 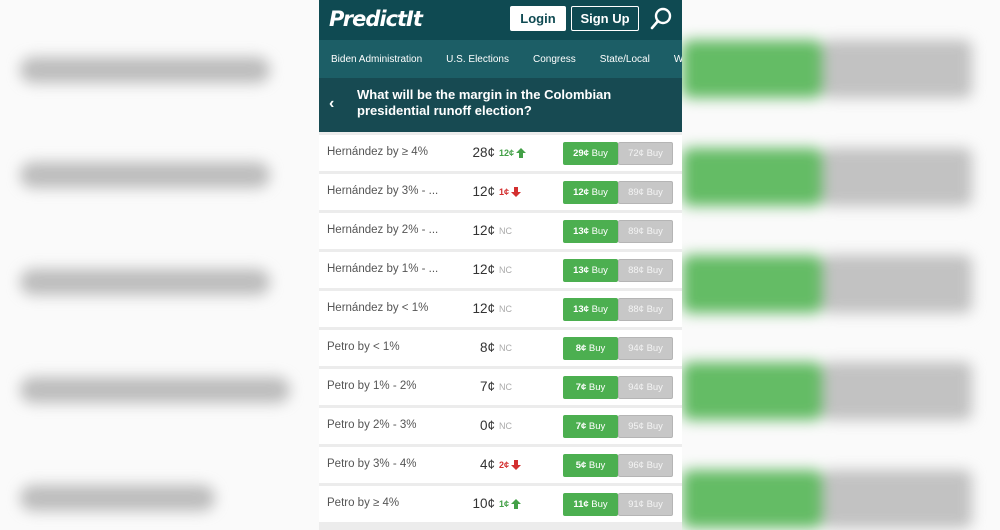 I want to click on buy-yes-button: 8¢ Buy, so click(x=590, y=348).